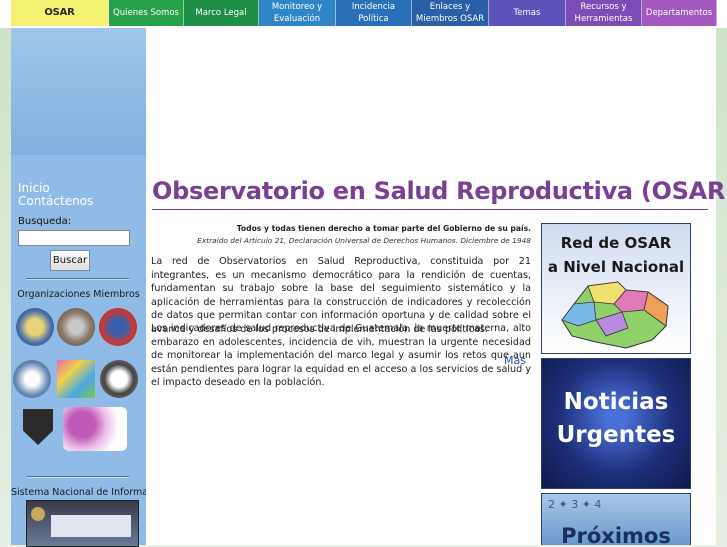 The image size is (727, 547). I want to click on proximos-label: Próximos, so click(616, 534).